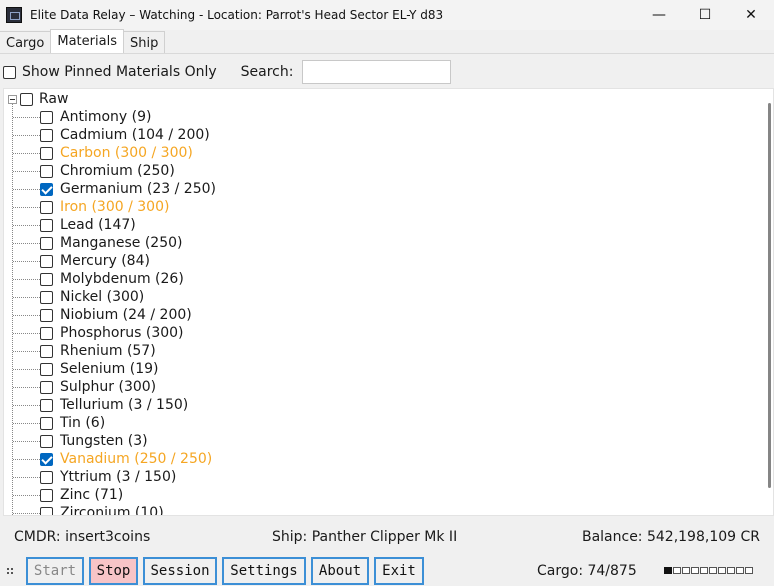 This screenshot has height=586, width=774. What do you see at coordinates (26, 42) in the screenshot?
I see `tab-cargo: Cargo` at bounding box center [26, 42].